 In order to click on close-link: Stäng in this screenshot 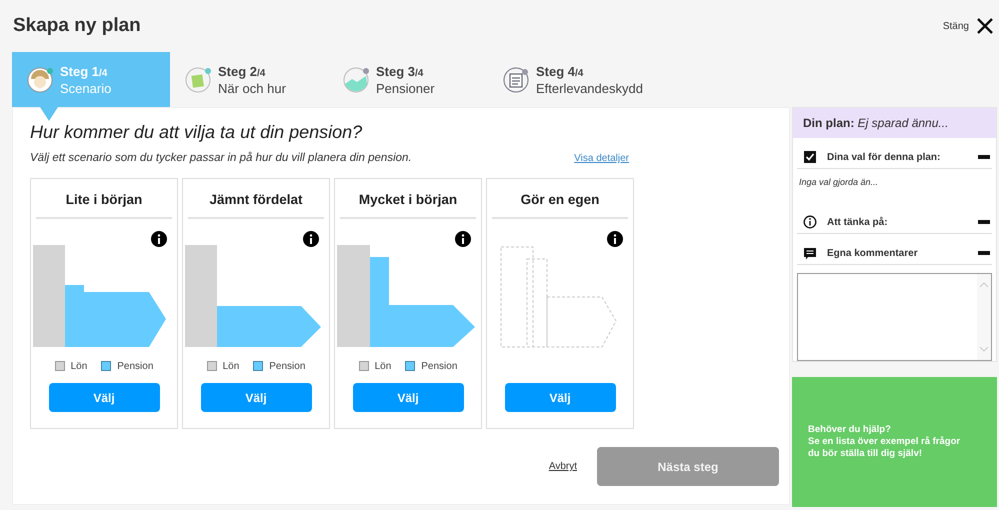, I will do `click(955, 26)`.